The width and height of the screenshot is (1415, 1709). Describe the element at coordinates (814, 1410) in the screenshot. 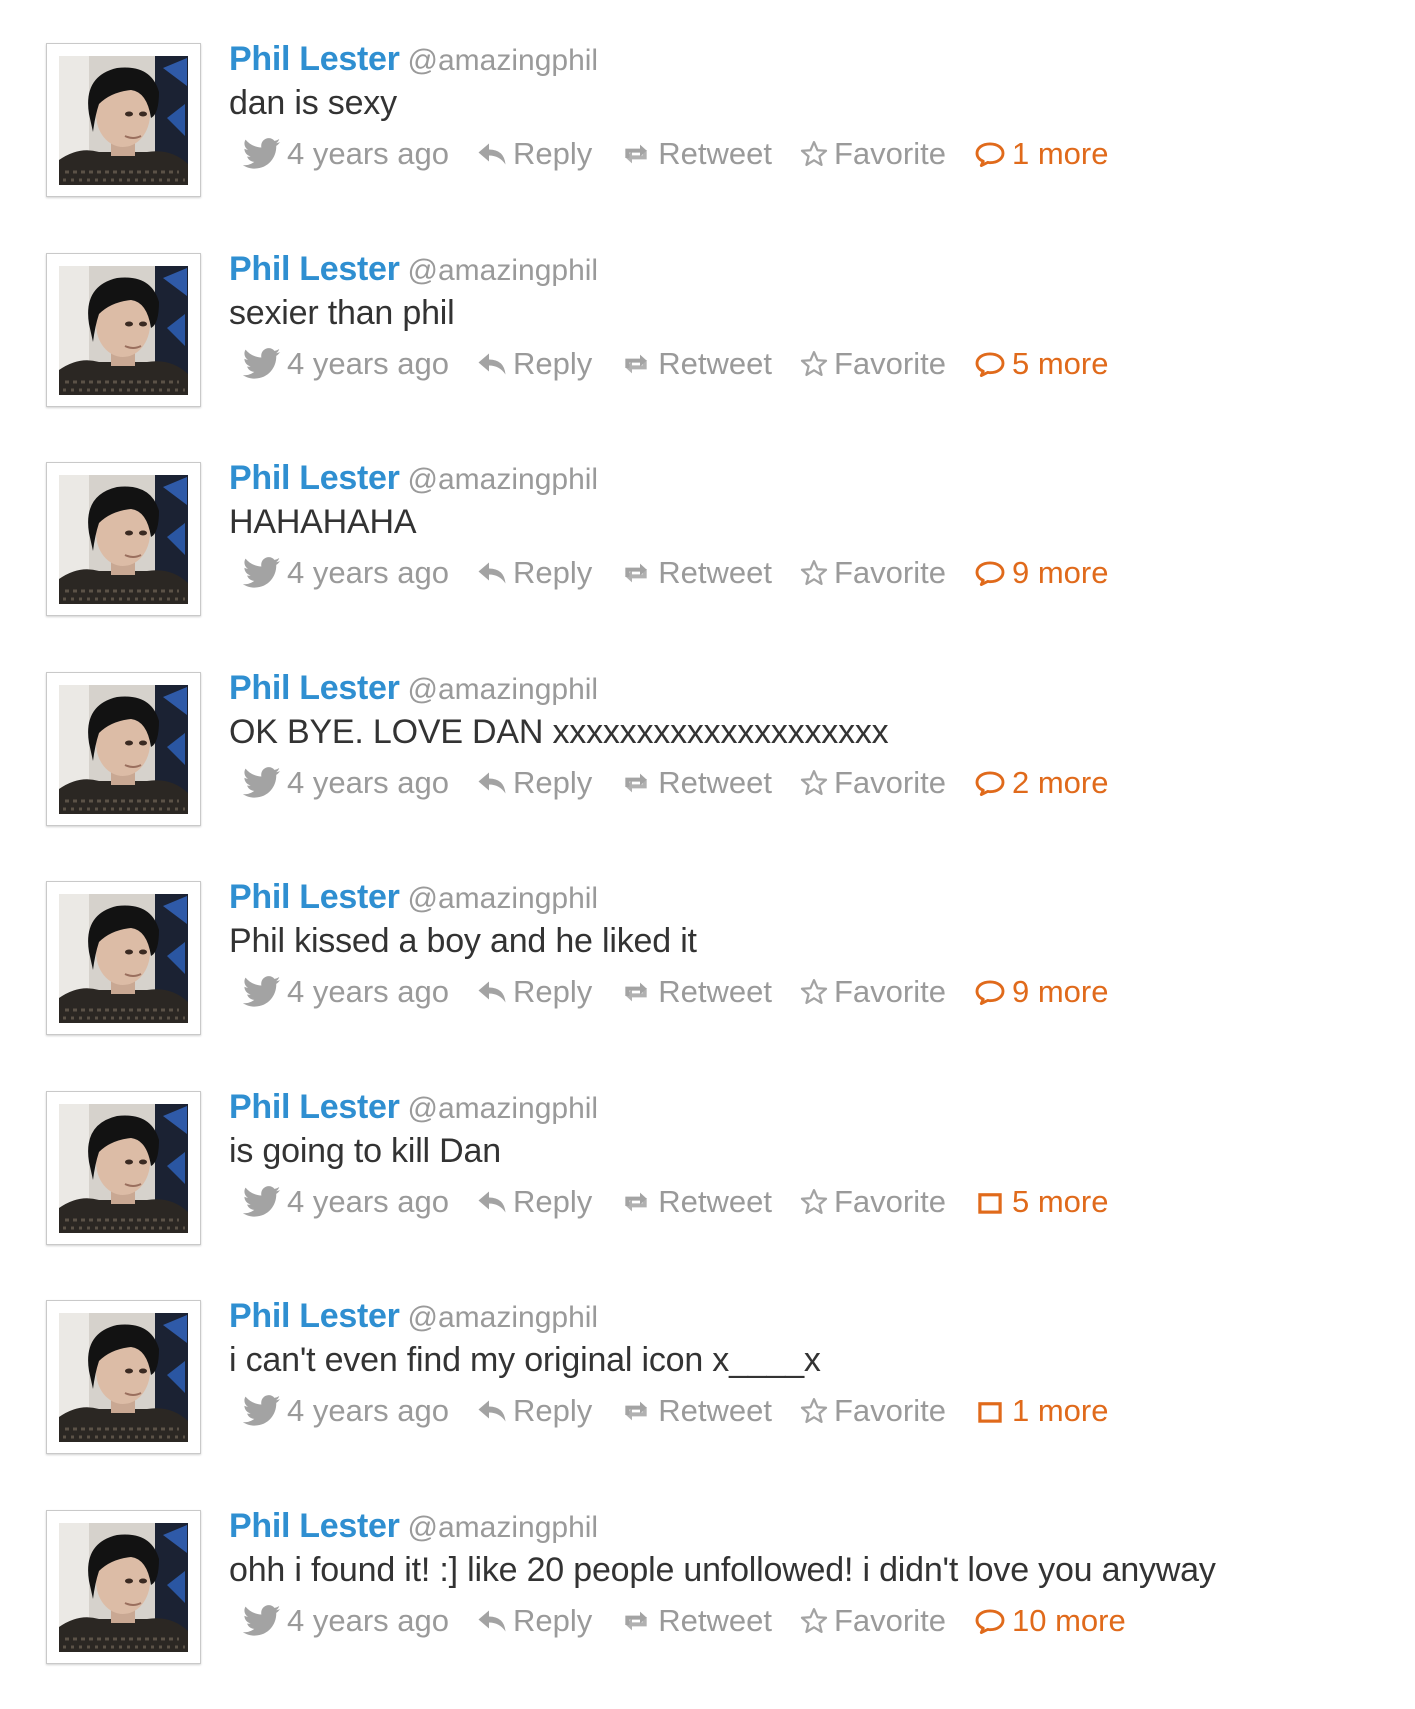

I see `star-outline-icon` at that location.